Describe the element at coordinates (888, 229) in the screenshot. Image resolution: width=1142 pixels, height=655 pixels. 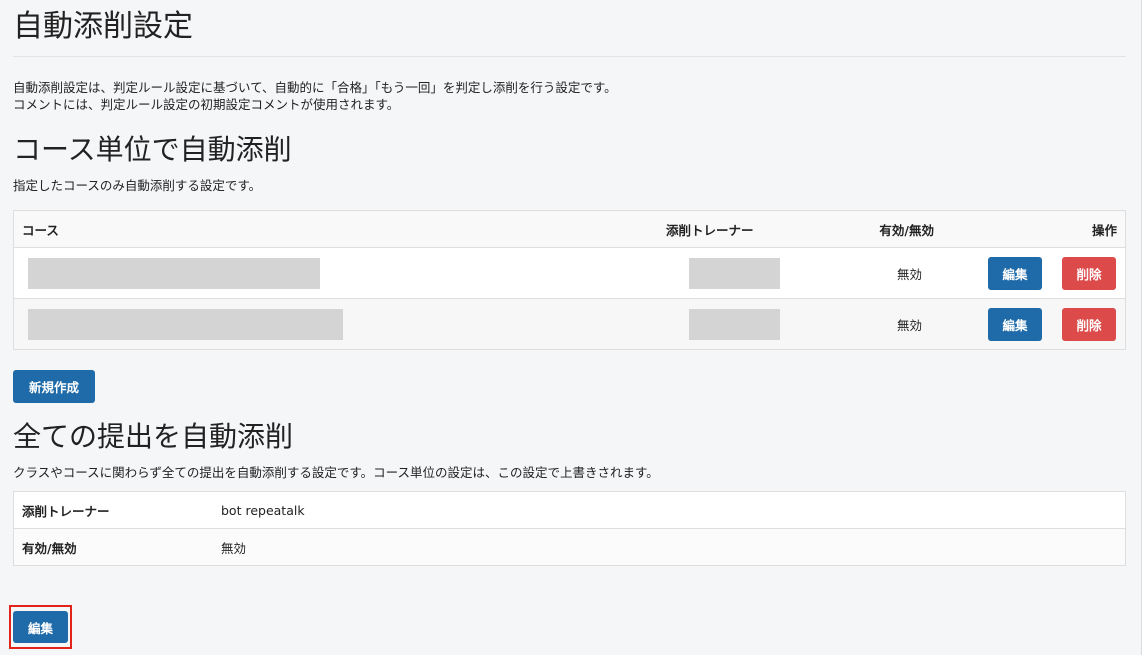
I see `column-header-status: 有効/無効` at that location.